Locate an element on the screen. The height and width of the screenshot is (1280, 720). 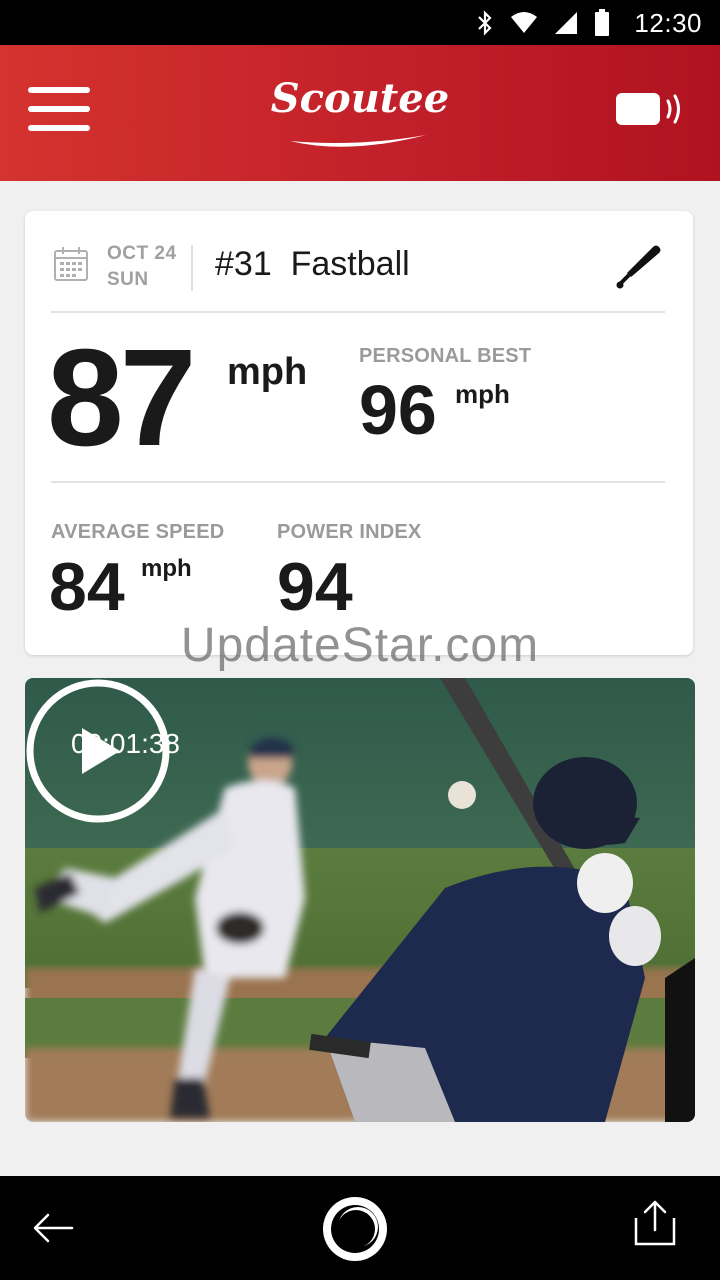
personal-best-unit: mph is located at coordinates (482, 394).